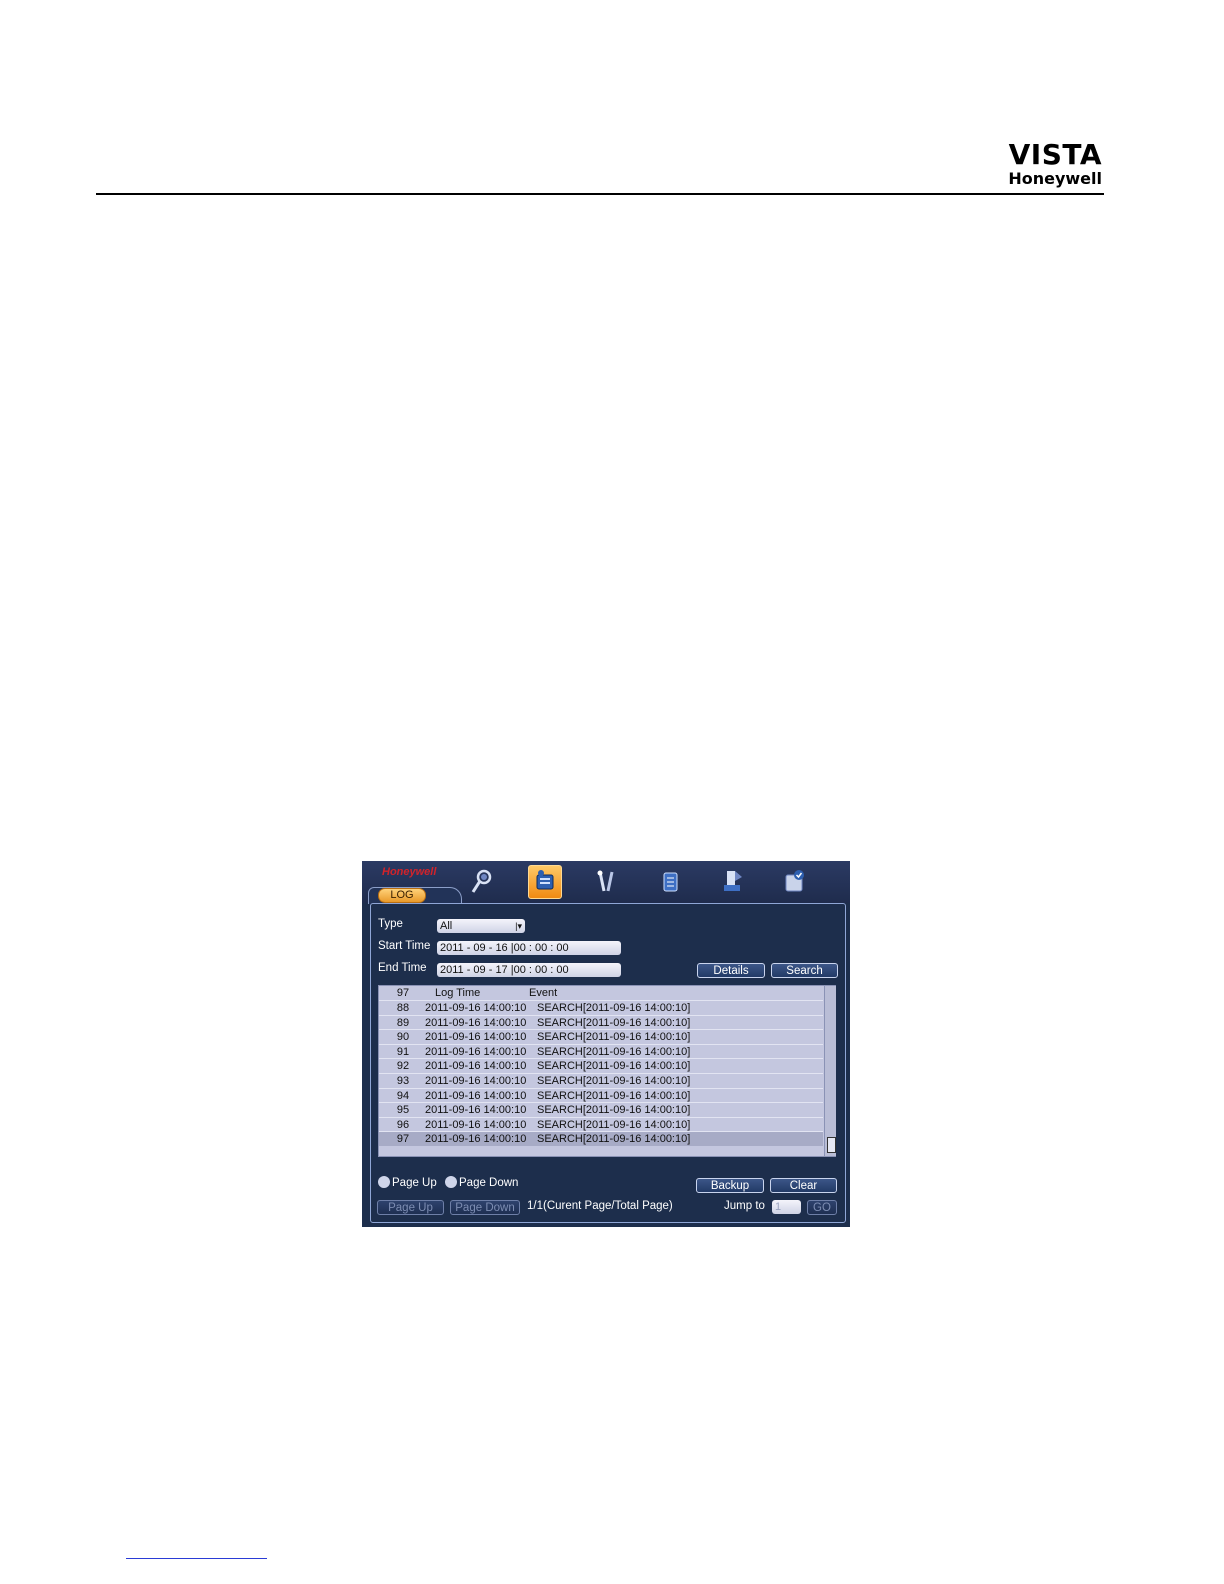 The width and height of the screenshot is (1224, 1584). What do you see at coordinates (481, 926) in the screenshot?
I see `type-select: All |▾` at bounding box center [481, 926].